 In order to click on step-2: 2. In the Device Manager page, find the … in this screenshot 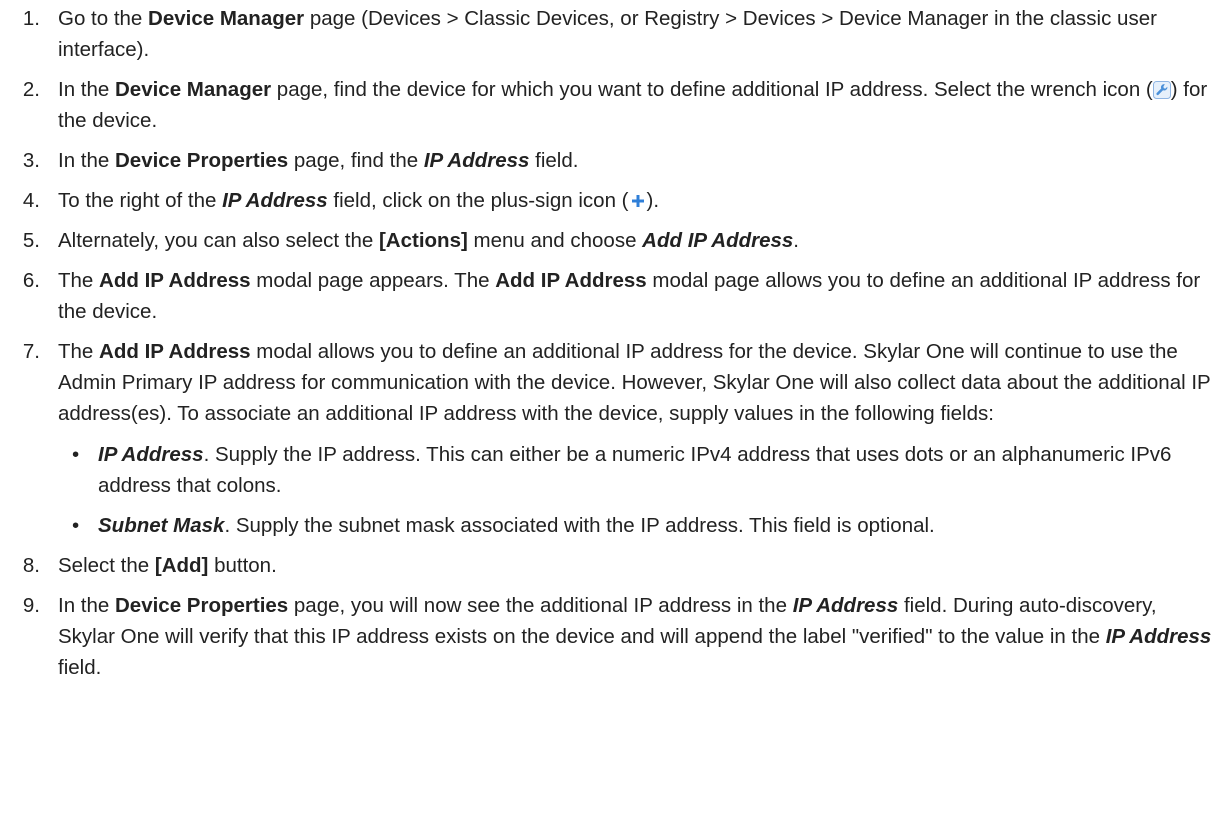, I will do `click(613, 105)`.